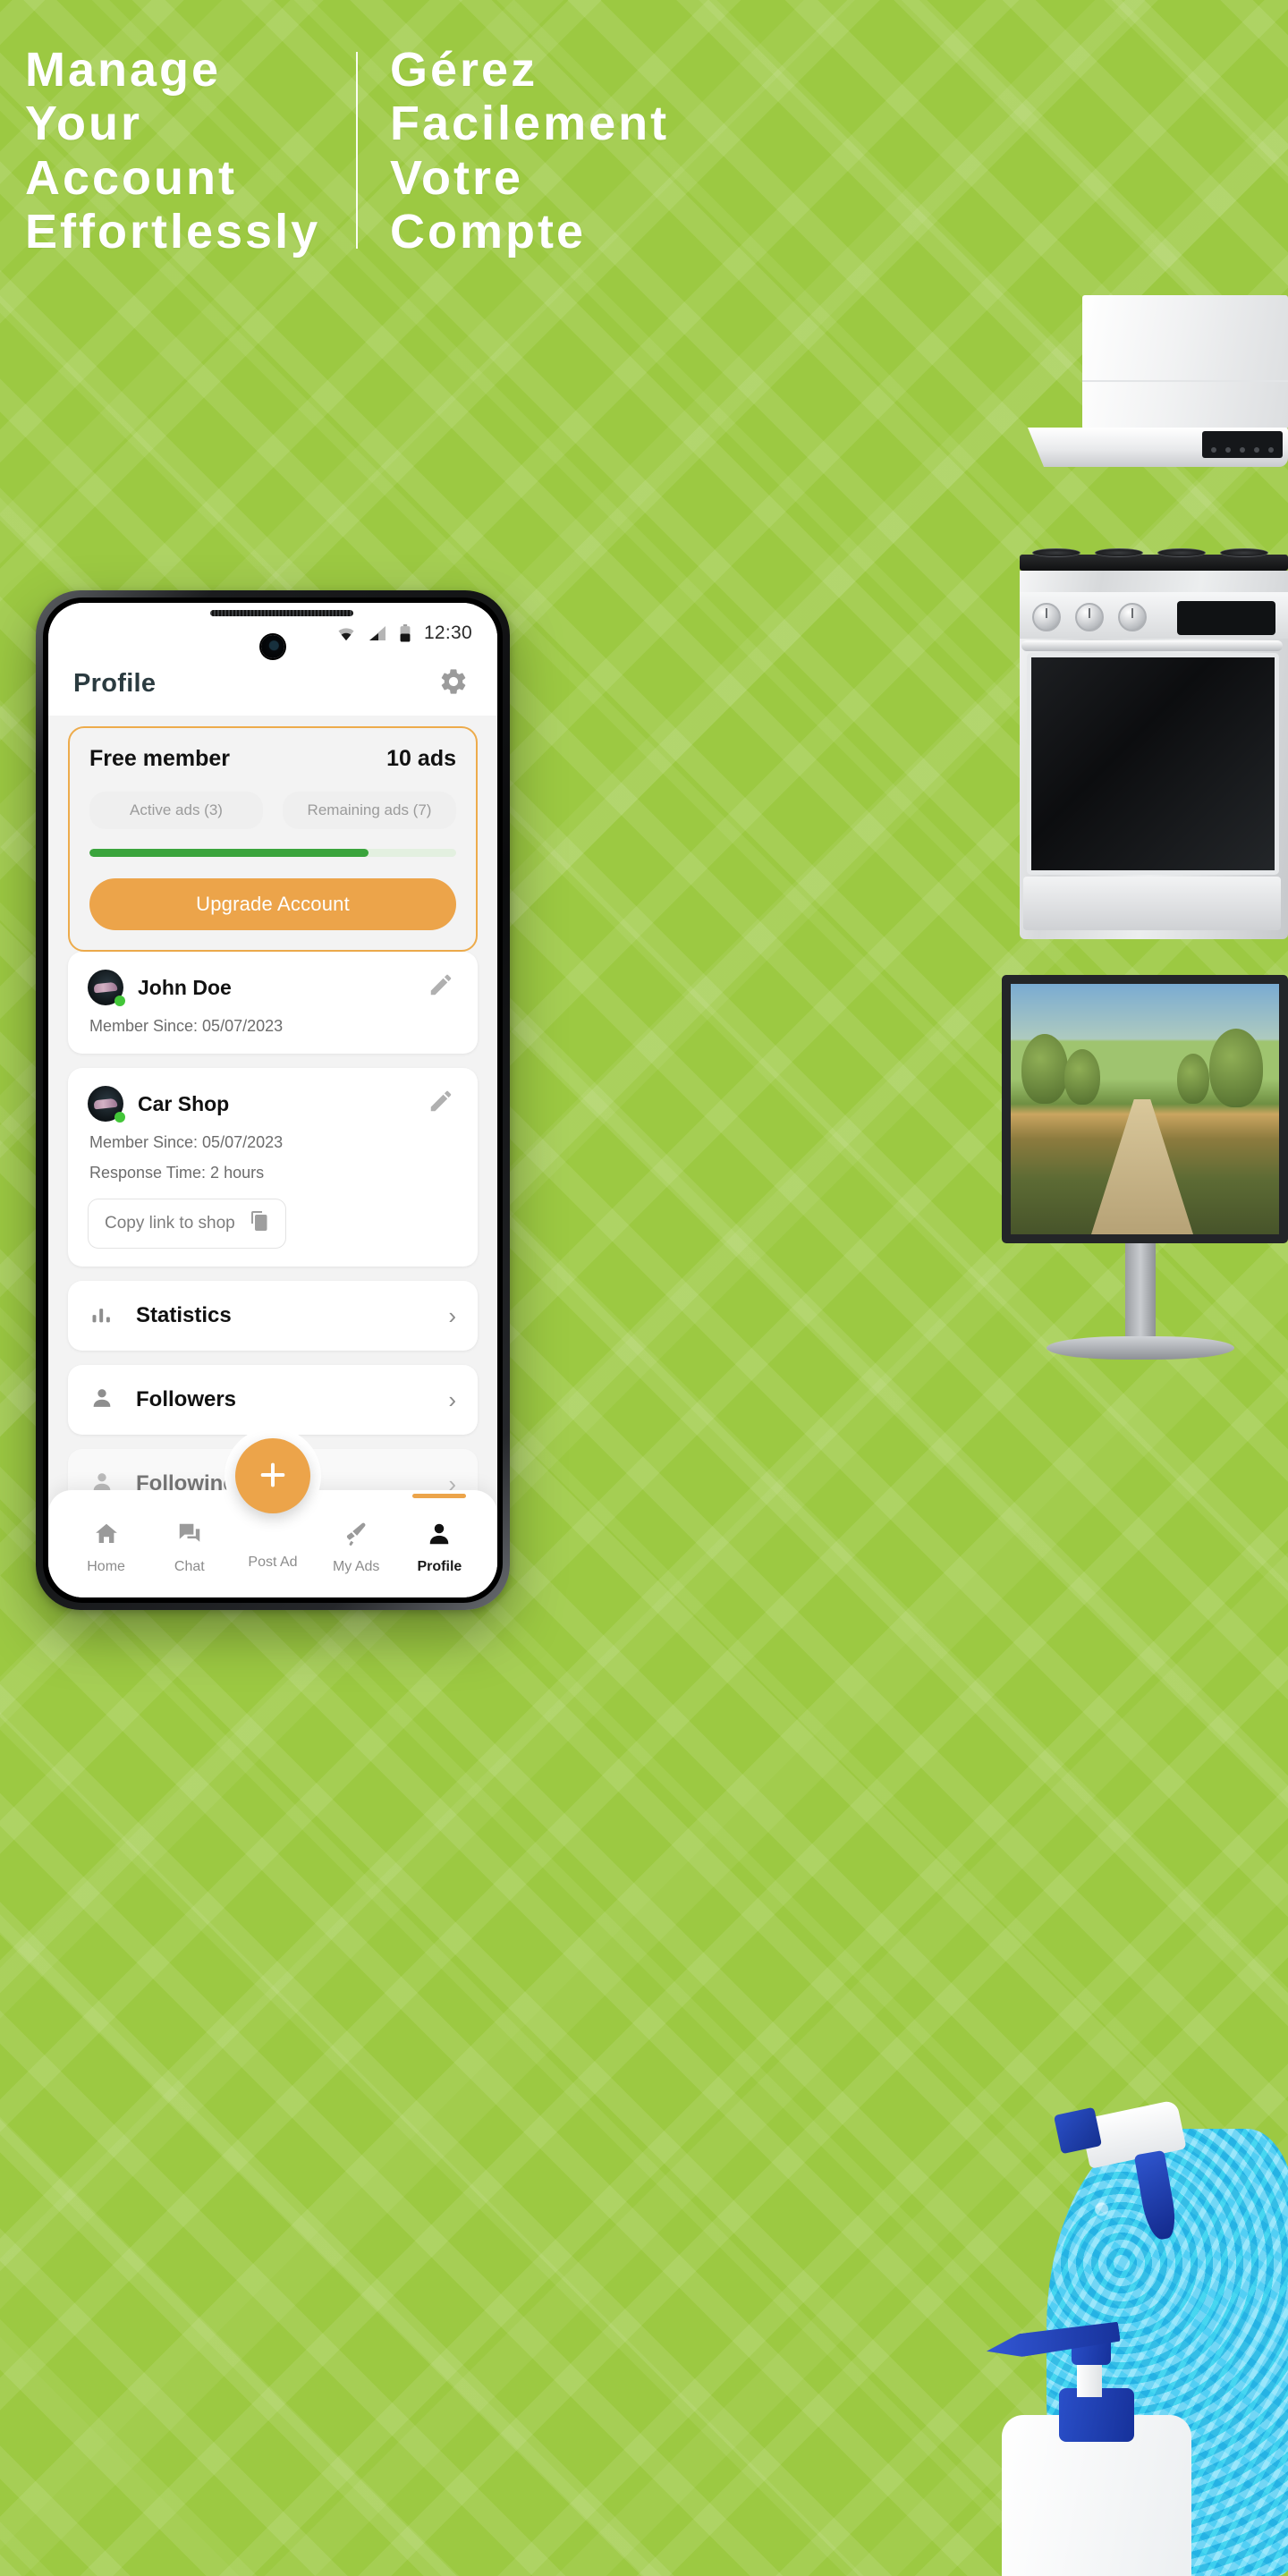  Describe the element at coordinates (160, 758) in the screenshot. I see `membership-tier: Free member` at that location.